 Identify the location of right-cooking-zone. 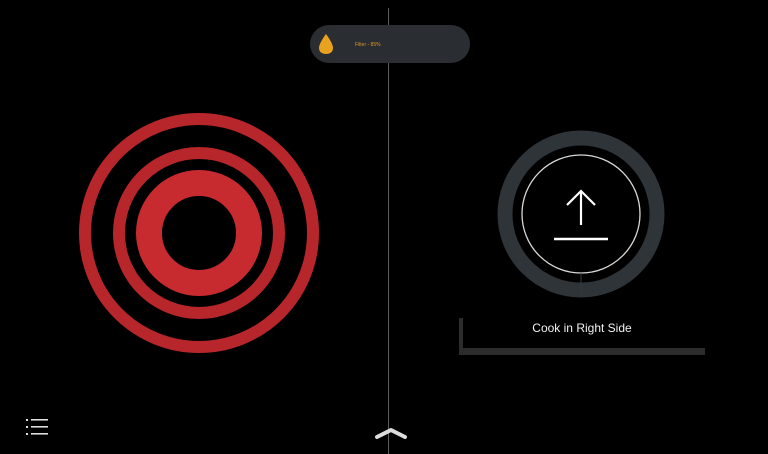
(581, 214).